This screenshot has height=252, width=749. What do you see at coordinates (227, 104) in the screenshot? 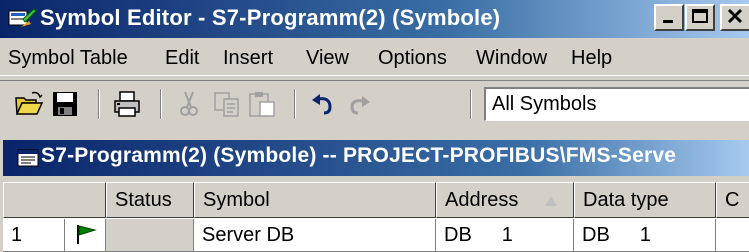
I see `copy-icon` at bounding box center [227, 104].